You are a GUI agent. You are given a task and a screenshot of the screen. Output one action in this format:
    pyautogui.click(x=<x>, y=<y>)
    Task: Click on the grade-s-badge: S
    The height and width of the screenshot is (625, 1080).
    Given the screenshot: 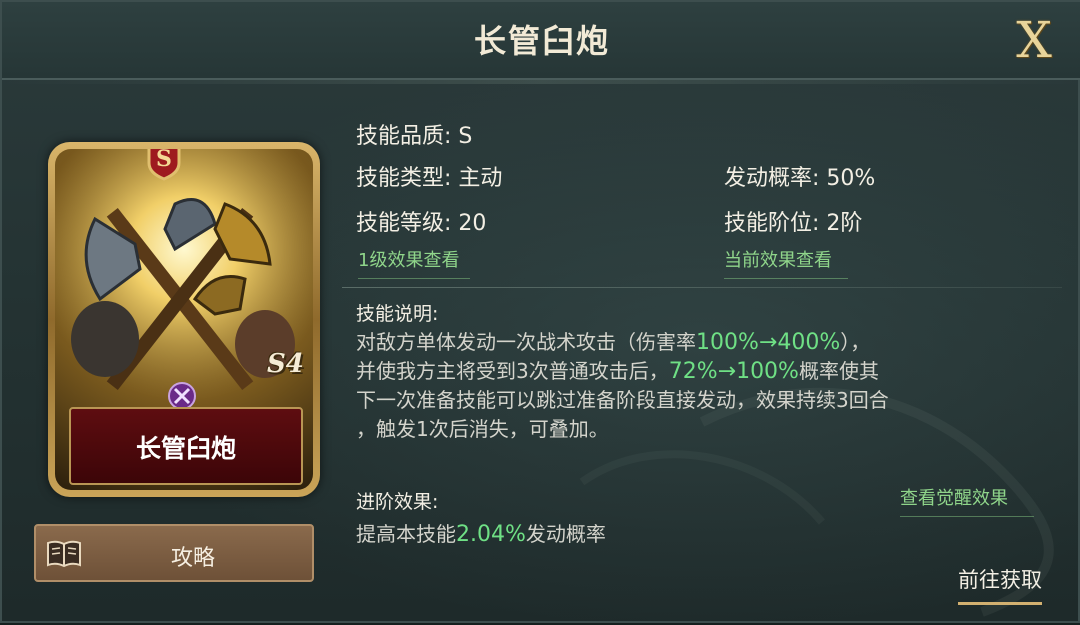 What is the action you would take?
    pyautogui.click(x=164, y=165)
    